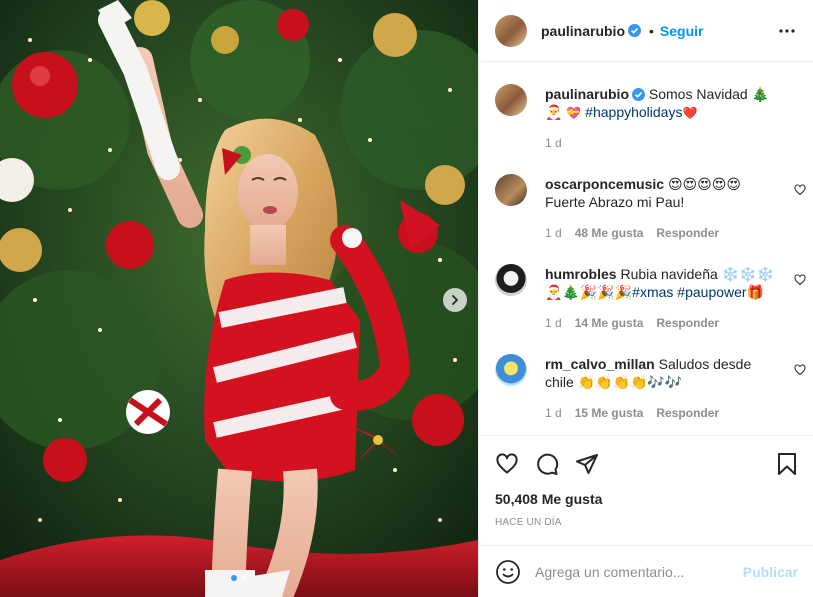 Image resolution: width=813 pixels, height=597 pixels. What do you see at coordinates (589, 292) in the screenshot?
I see `comment-emoji: 🎅🎄🎉🎉🎉` at bounding box center [589, 292].